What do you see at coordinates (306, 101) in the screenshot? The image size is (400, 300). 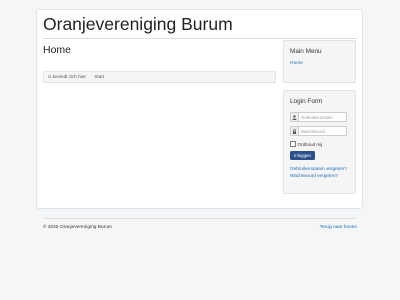 I see `login-form-title: Login Form` at bounding box center [306, 101].